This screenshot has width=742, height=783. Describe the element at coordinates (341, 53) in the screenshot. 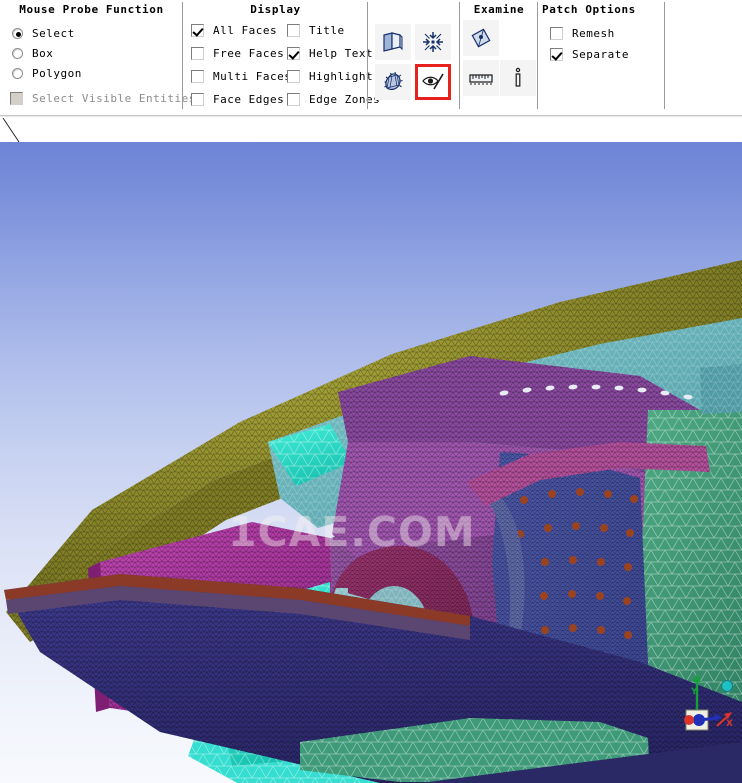

I see `checkbox-help-text-label: Help Text` at that location.